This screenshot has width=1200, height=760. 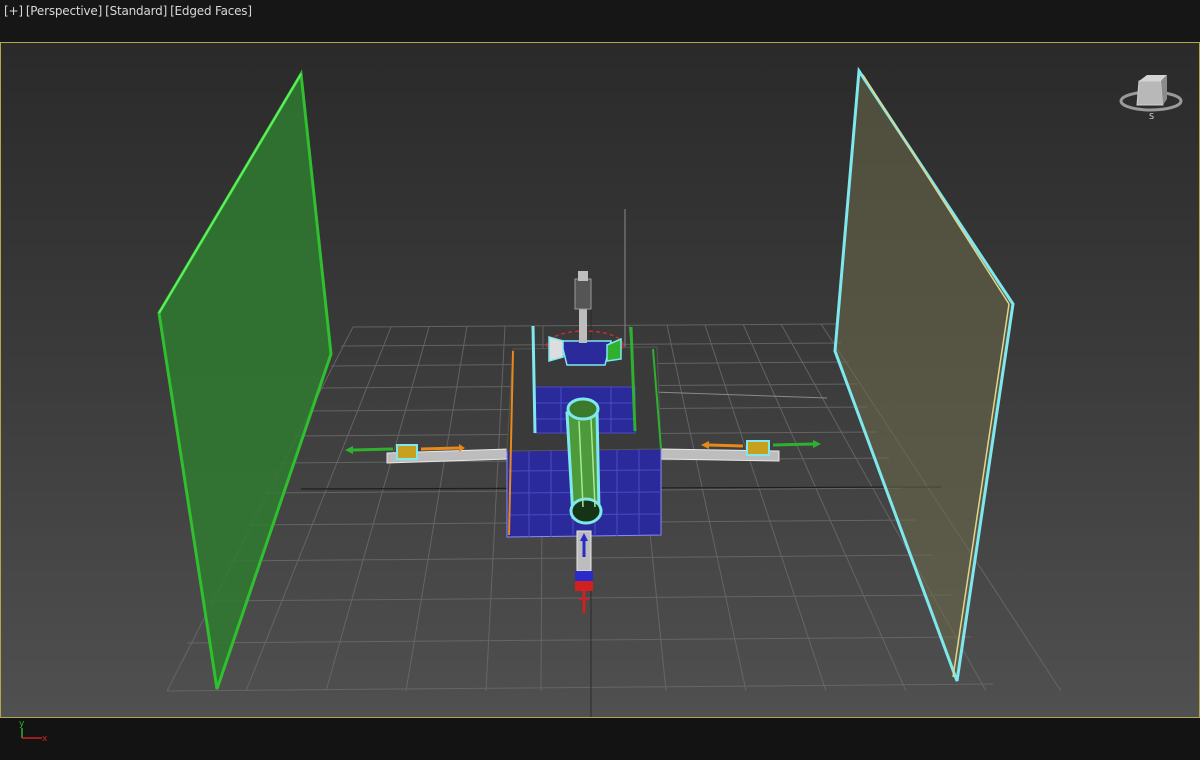 I want to click on viewport-display-menu: [Edged Faces], so click(x=211, y=11).